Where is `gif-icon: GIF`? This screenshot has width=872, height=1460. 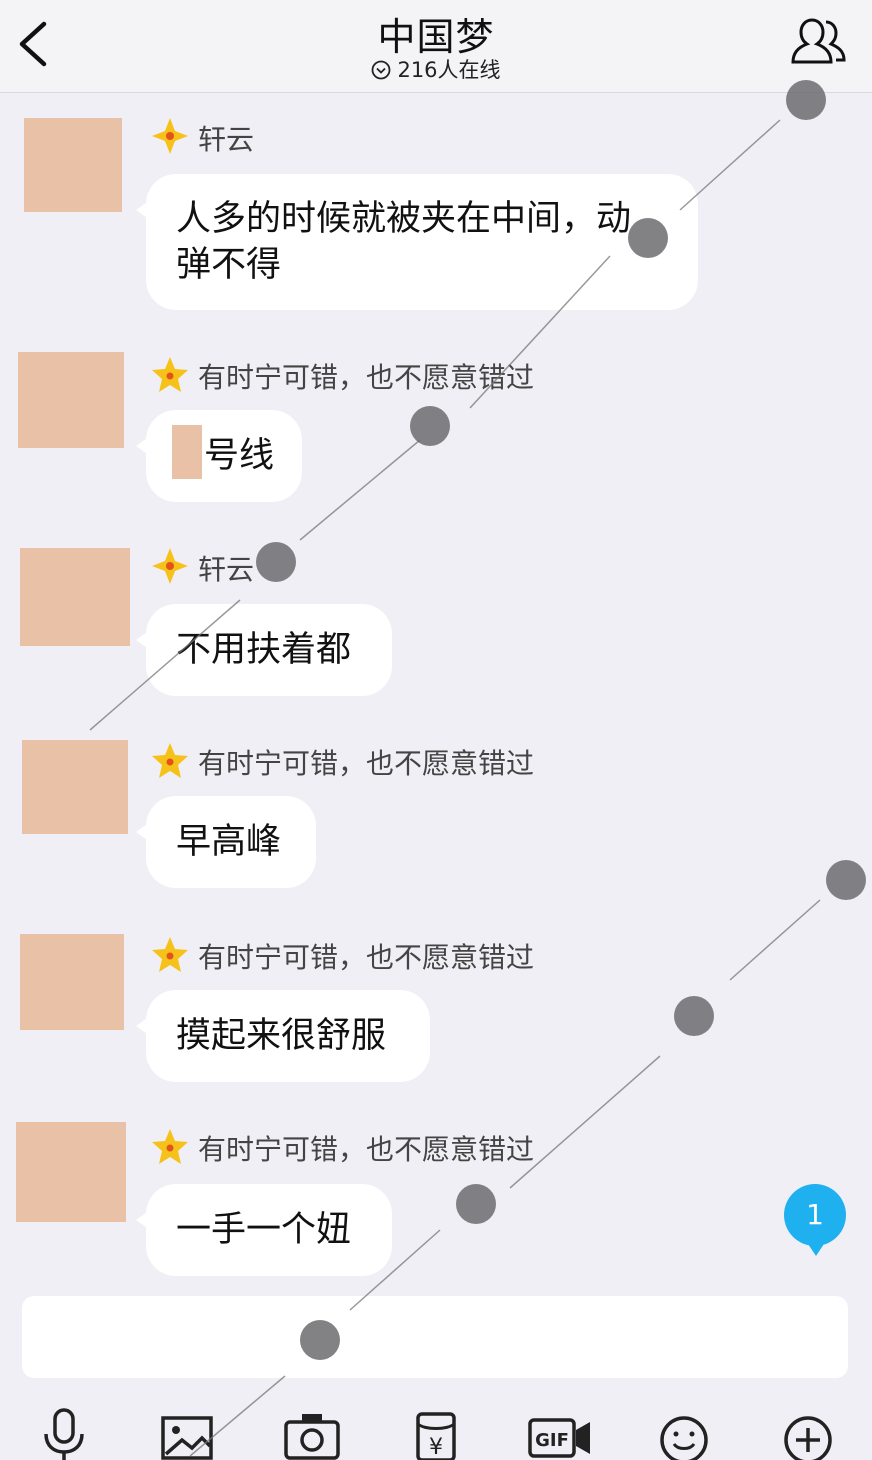 gif-icon: GIF is located at coordinates (560, 1432).